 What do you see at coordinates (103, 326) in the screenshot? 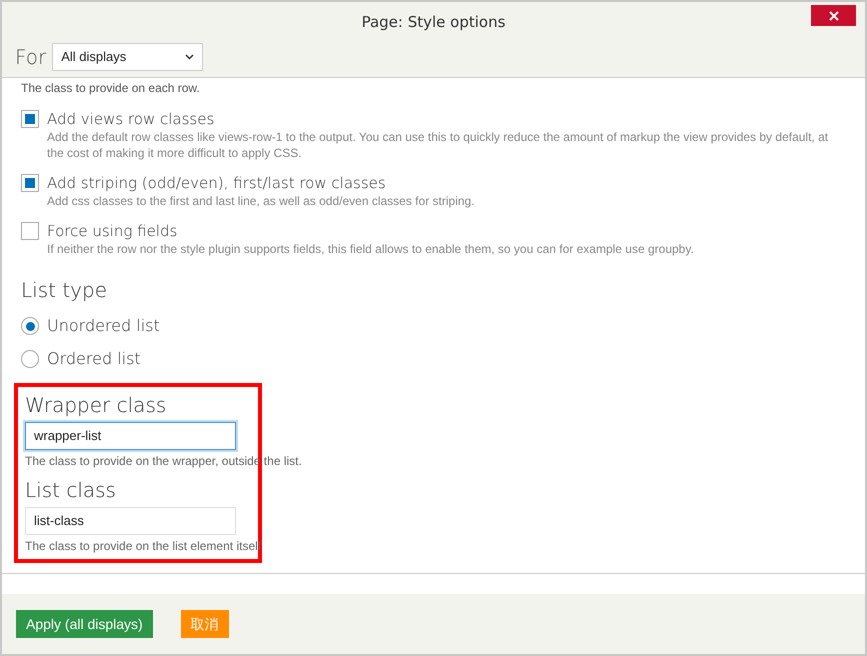
I see `radio-label: Unordered list` at bounding box center [103, 326].